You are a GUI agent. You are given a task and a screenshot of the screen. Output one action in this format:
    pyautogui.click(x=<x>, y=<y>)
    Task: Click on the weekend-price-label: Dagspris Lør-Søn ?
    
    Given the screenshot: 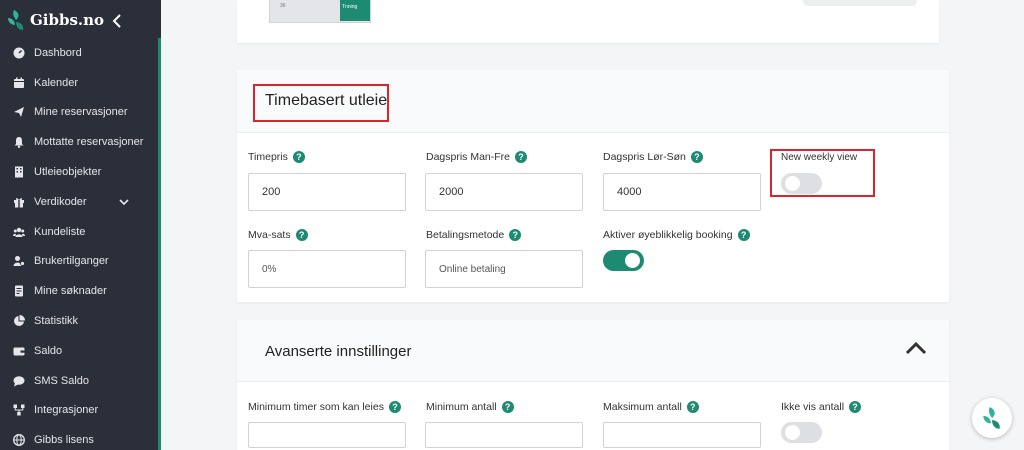 What is the action you would take?
    pyautogui.click(x=653, y=157)
    